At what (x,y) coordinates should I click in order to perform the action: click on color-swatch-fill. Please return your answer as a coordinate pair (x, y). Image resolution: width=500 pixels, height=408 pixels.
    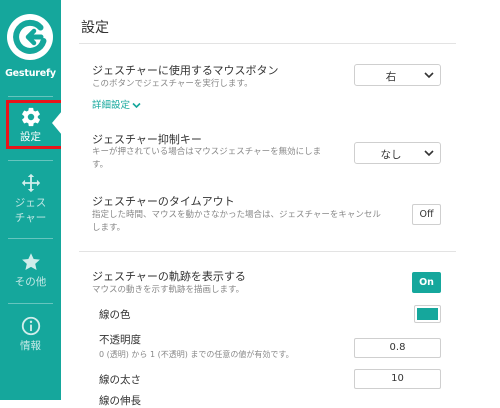
    Looking at the image, I should click on (427, 314).